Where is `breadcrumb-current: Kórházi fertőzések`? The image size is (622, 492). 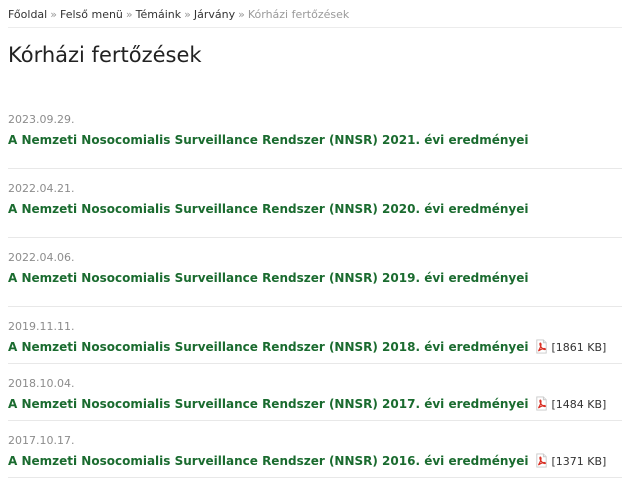 breadcrumb-current: Kórházi fertőzések is located at coordinates (298, 14).